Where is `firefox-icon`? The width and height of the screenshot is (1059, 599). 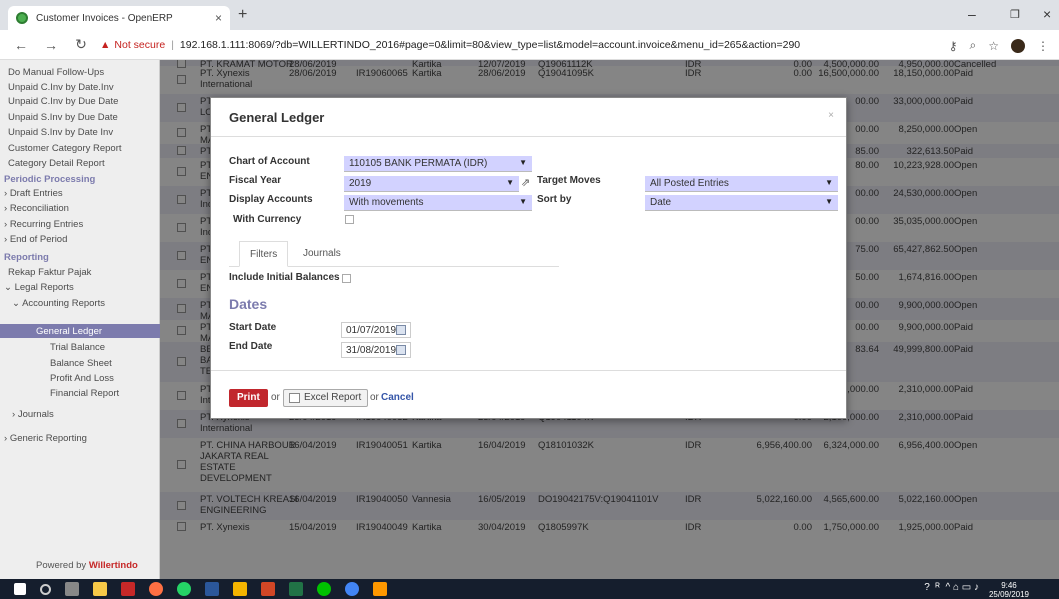
firefox-icon is located at coordinates (156, 589).